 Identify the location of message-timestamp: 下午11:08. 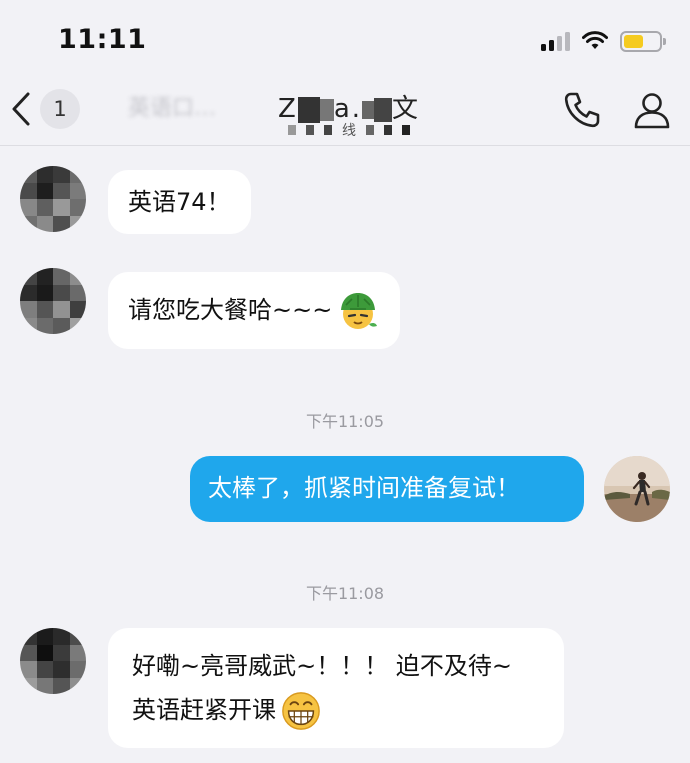
(345, 593).